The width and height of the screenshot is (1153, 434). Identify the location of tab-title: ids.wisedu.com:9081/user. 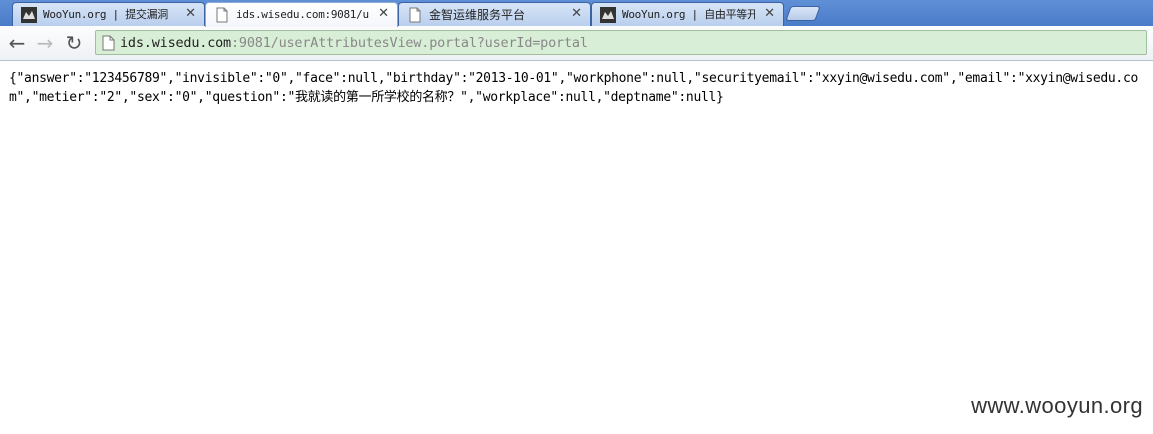
(302, 14).